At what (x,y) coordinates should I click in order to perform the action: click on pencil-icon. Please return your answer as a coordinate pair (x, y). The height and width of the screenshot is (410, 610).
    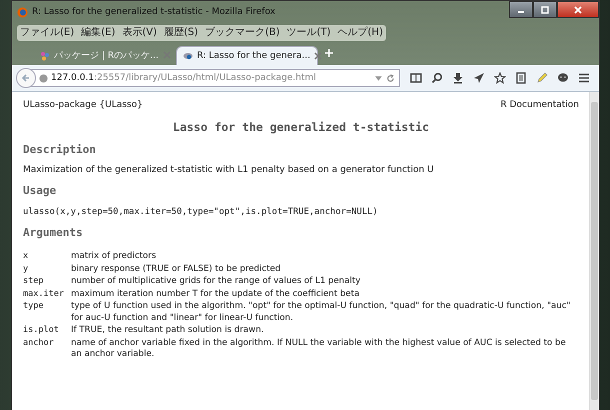
    Looking at the image, I should click on (542, 78).